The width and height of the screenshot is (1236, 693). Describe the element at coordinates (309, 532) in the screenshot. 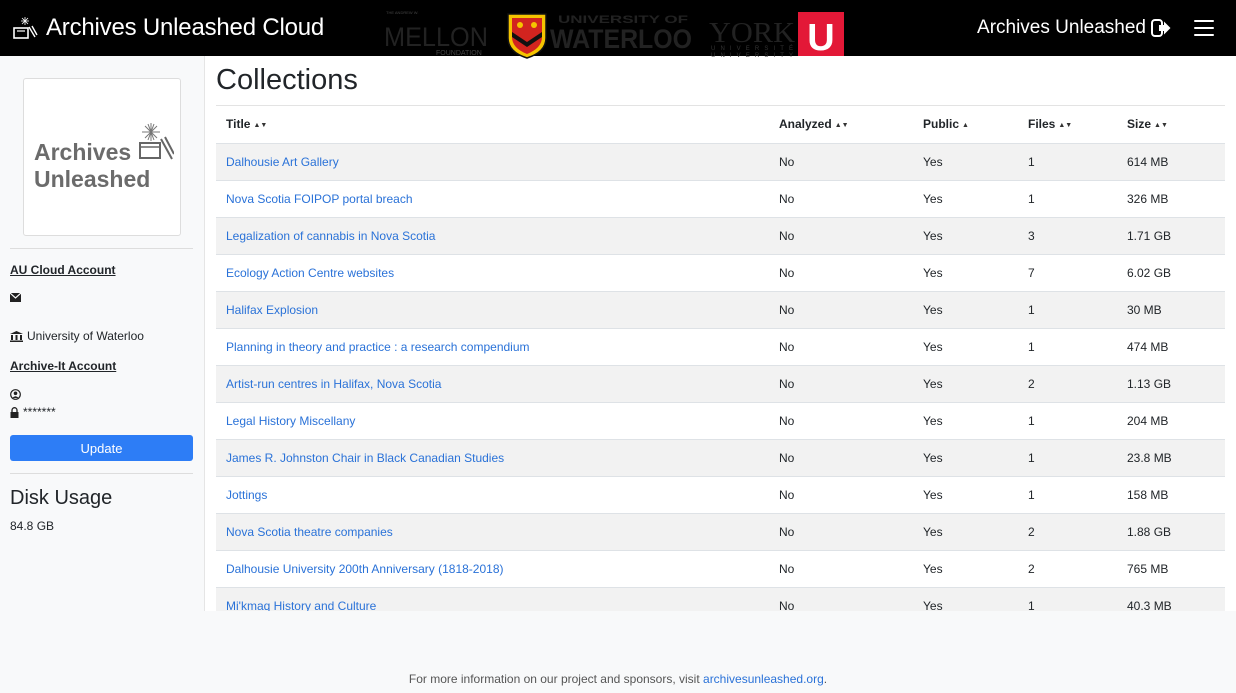

I see `collection-title-link: Nova Scotia theatre companies` at that location.